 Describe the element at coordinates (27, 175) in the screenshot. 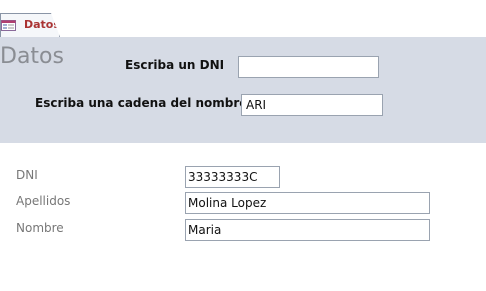

I see `dni-label: DNI` at that location.